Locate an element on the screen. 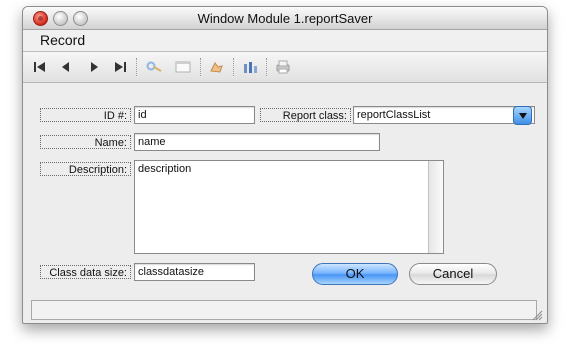 Image resolution: width=567 pixels, height=347 pixels. title-bar: Window Module 1.reportSaver is located at coordinates (285, 18).